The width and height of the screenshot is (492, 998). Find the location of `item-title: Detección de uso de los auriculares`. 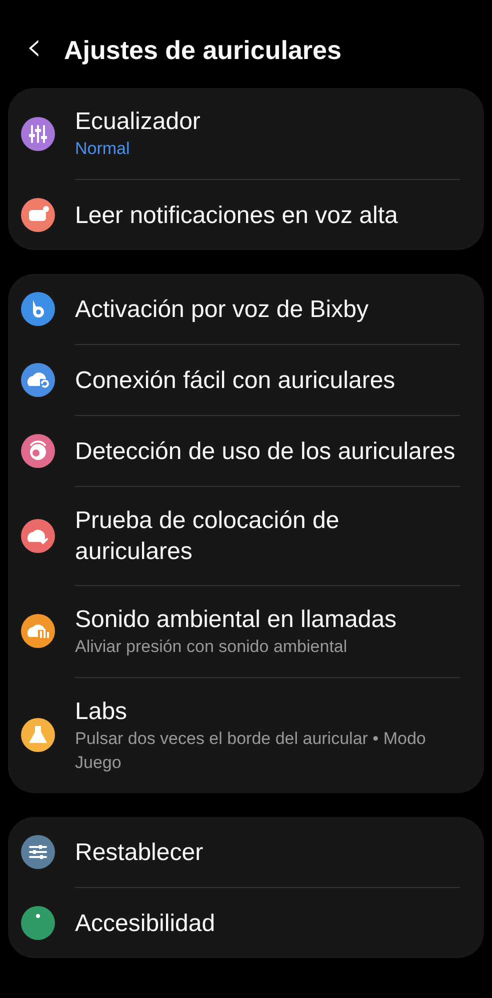

item-title: Detección de uso de los auriculares is located at coordinates (265, 451).